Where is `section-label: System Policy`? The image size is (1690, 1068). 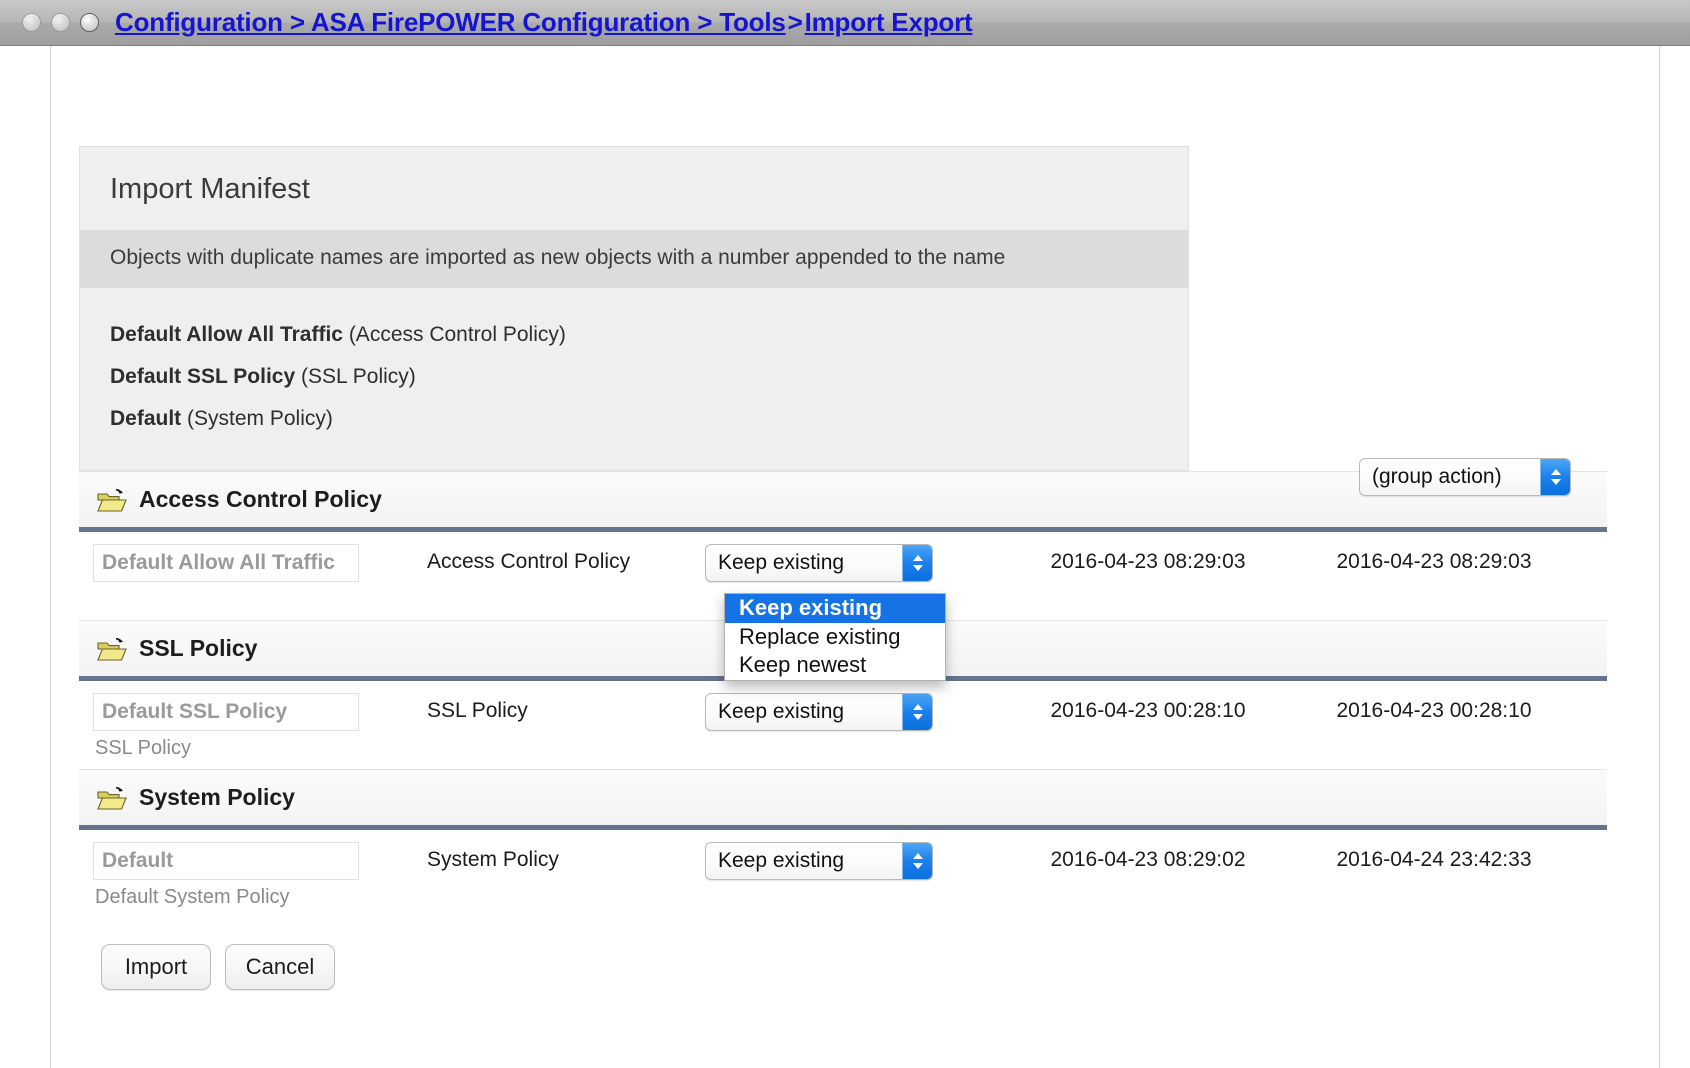 section-label: System Policy is located at coordinates (217, 797).